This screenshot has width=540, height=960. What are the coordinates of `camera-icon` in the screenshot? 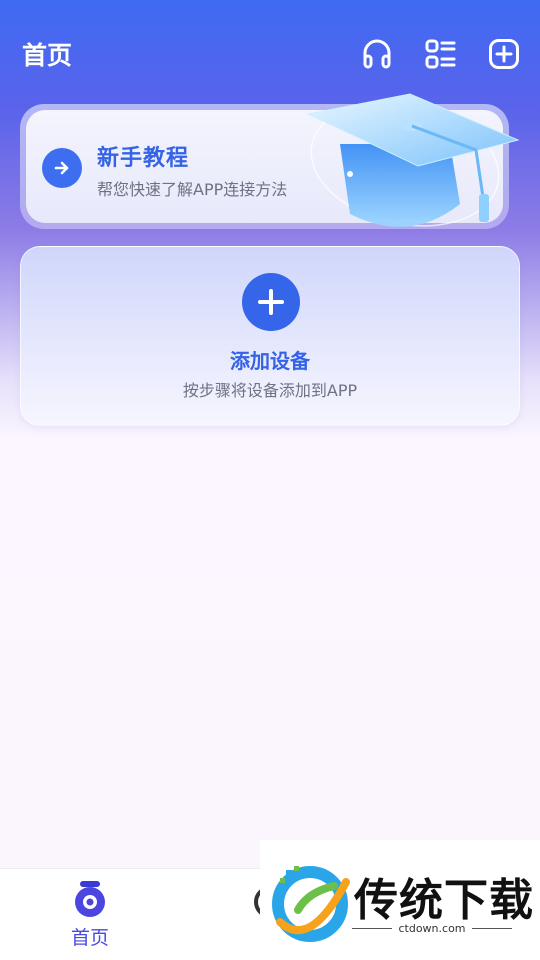 It's located at (90, 899).